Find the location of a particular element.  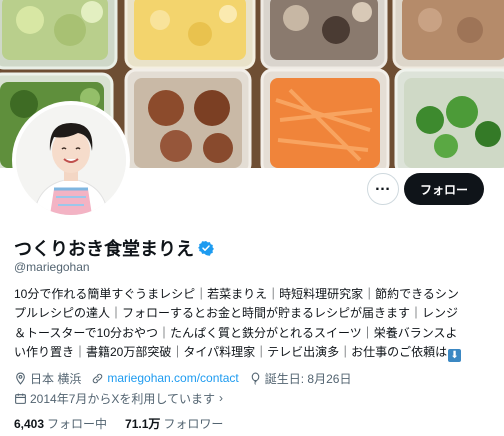

following-label: フォロー中 is located at coordinates (77, 424).